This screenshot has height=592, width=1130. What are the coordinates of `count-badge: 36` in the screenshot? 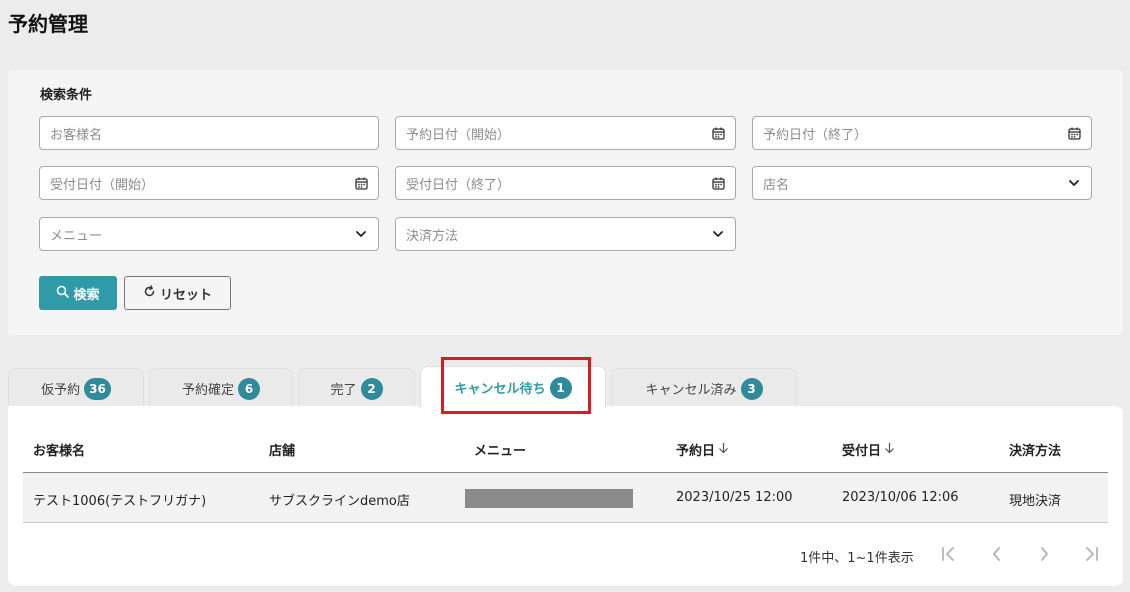 It's located at (97, 388).